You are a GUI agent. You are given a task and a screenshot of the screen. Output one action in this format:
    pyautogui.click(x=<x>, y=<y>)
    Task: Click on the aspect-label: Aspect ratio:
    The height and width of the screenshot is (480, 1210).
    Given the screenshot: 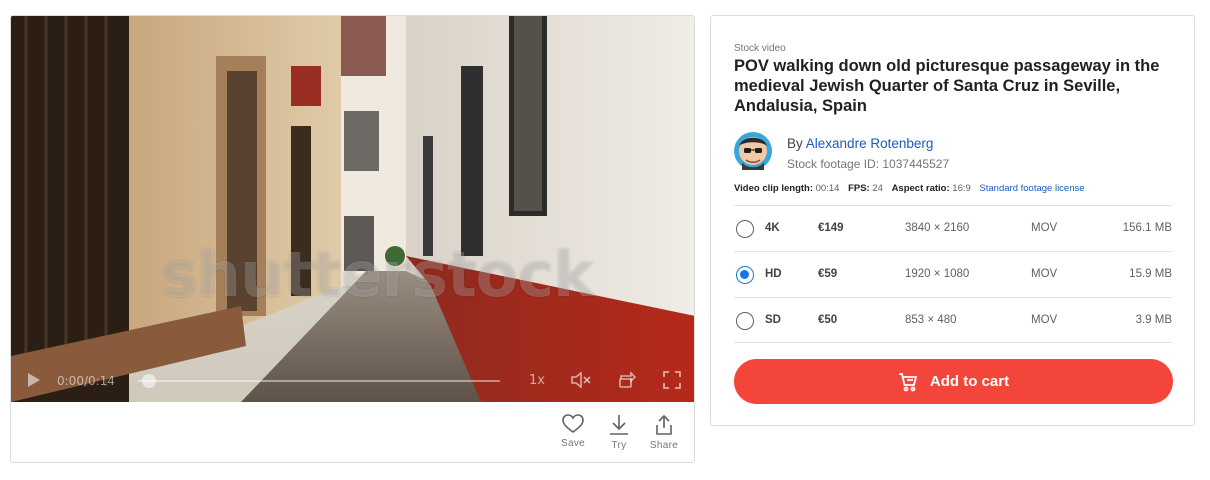 What is the action you would take?
    pyautogui.click(x=920, y=188)
    